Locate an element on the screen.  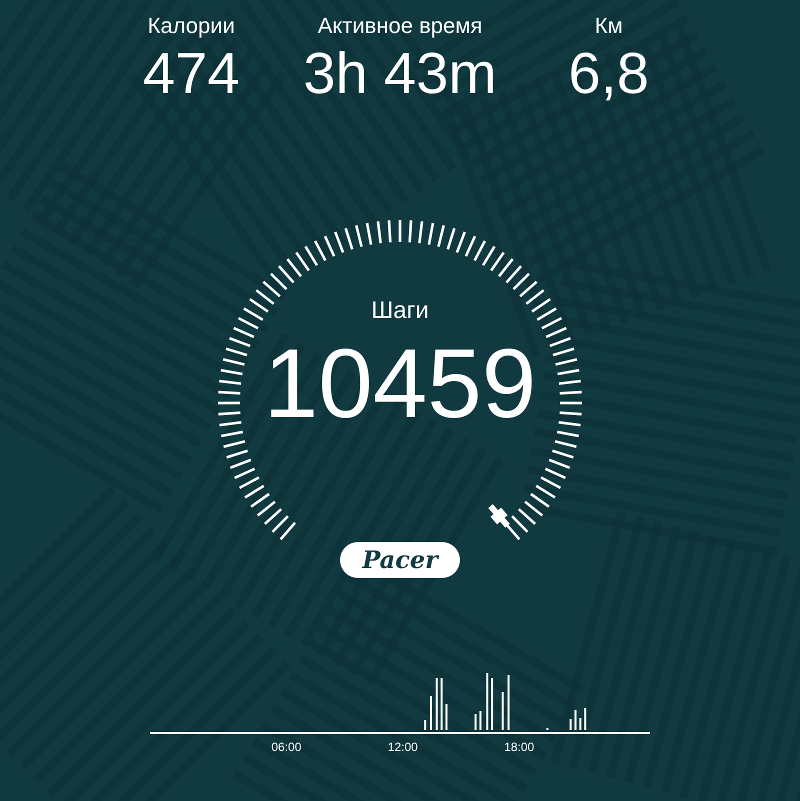
time-label: 12:00 is located at coordinates (403, 747).